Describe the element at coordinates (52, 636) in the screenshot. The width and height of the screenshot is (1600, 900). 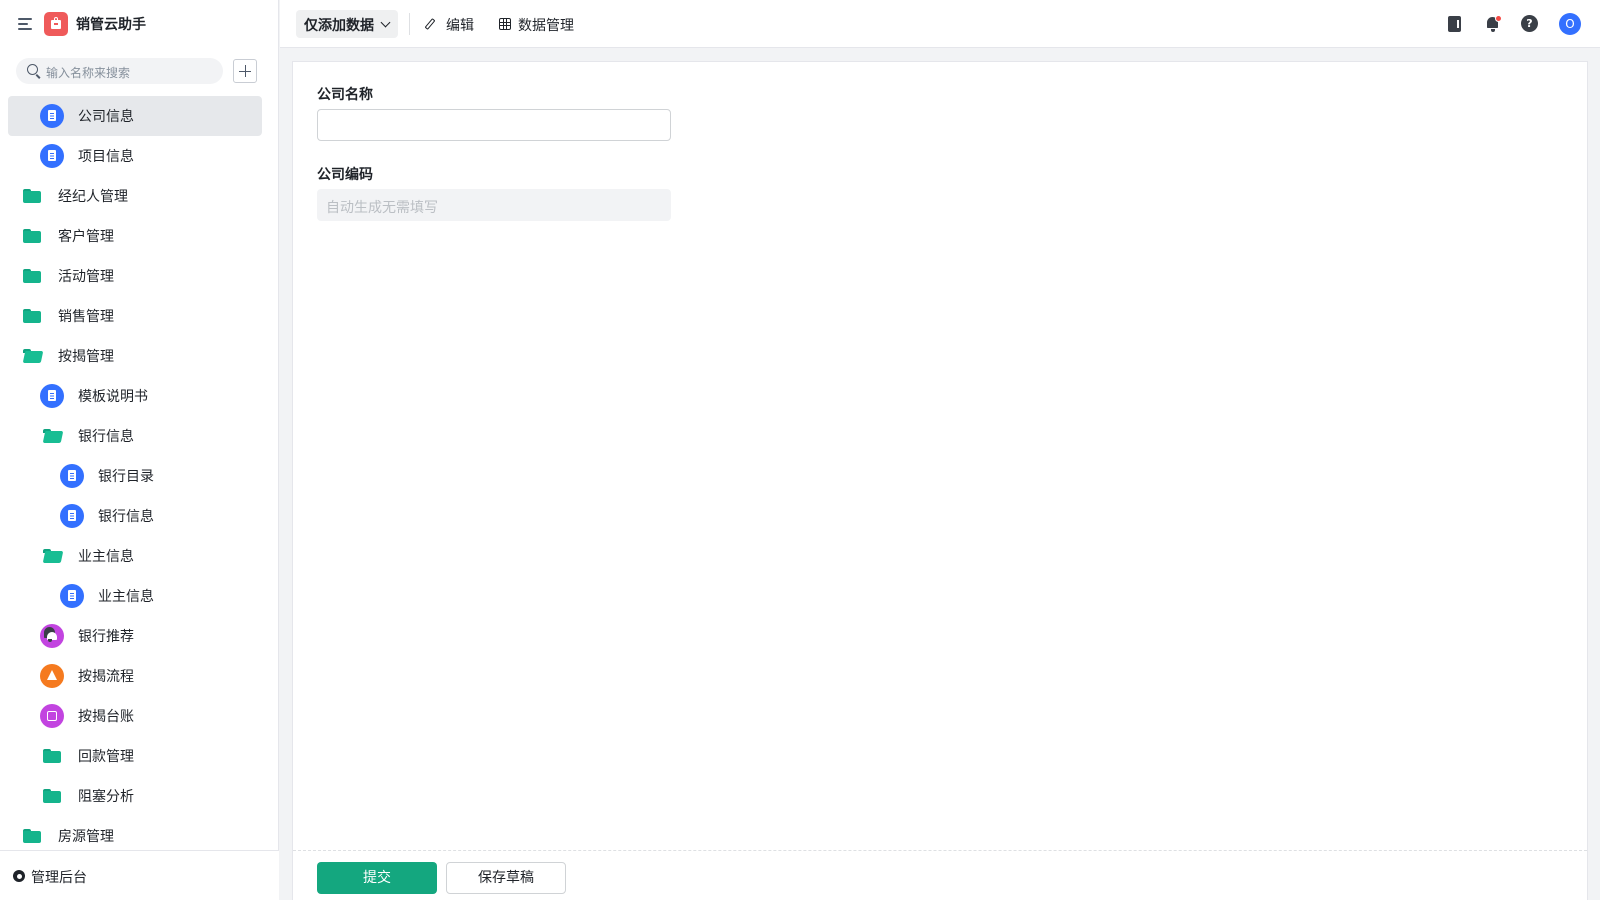
I see `bot-icon` at that location.